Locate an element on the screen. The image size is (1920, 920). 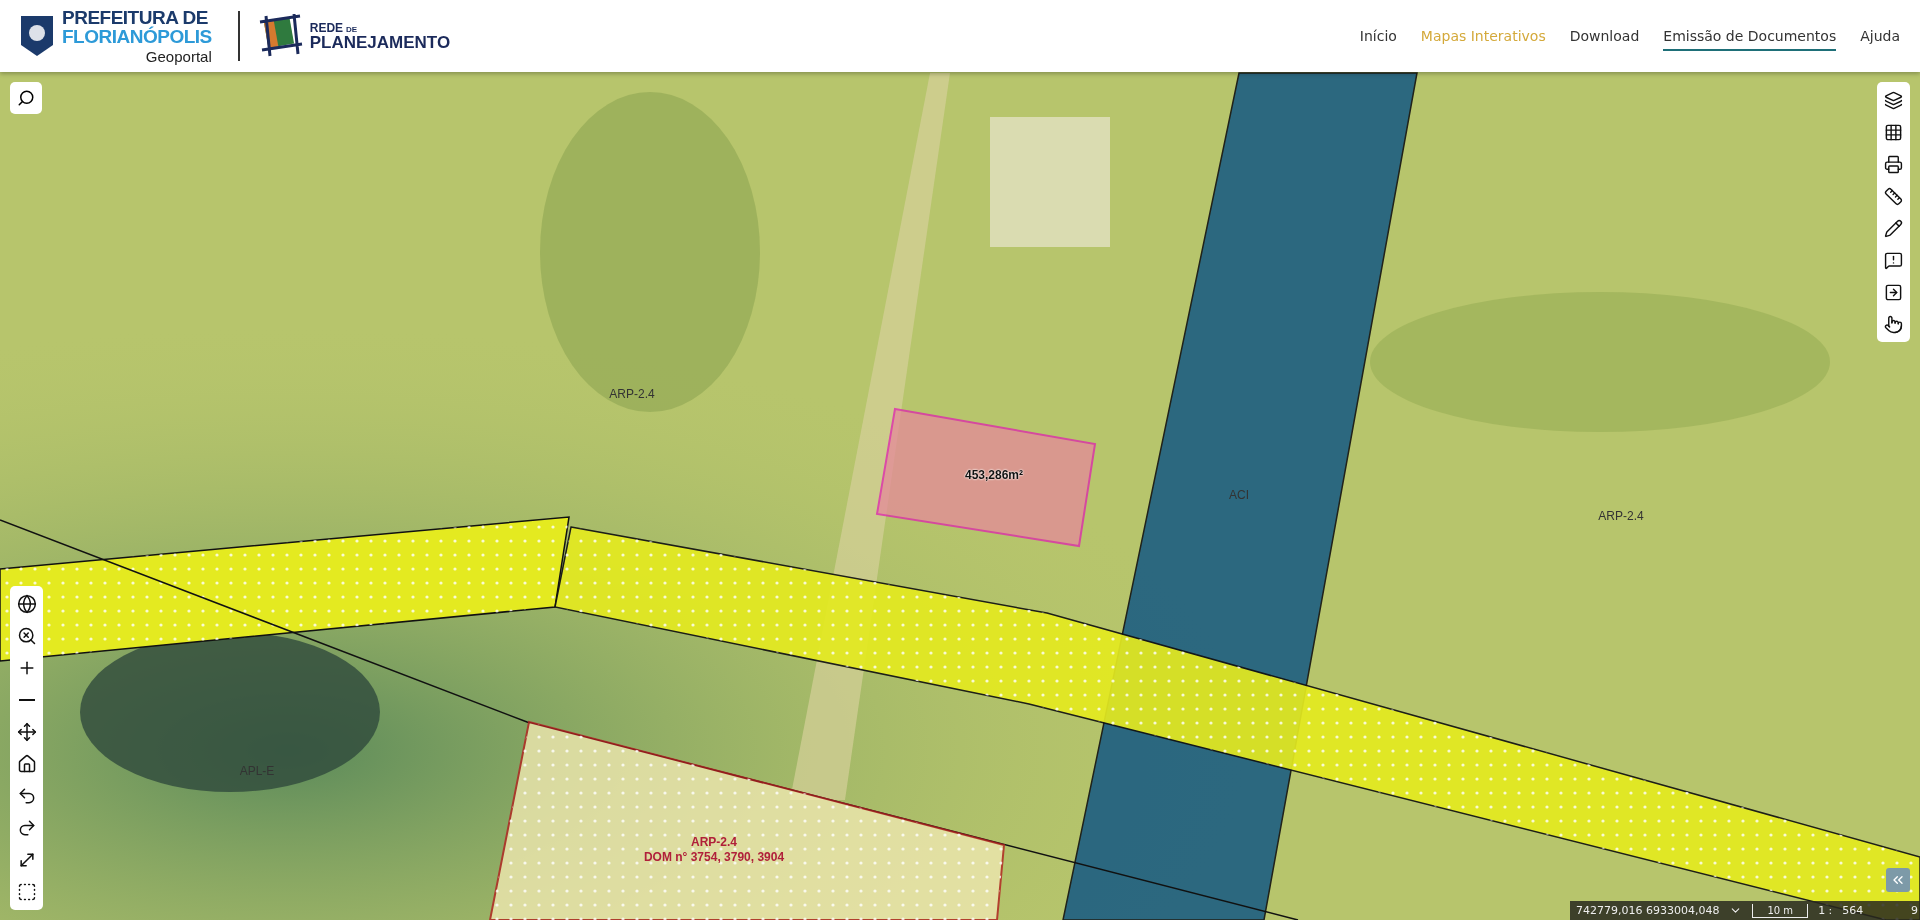
search-icon is located at coordinates (26, 98).